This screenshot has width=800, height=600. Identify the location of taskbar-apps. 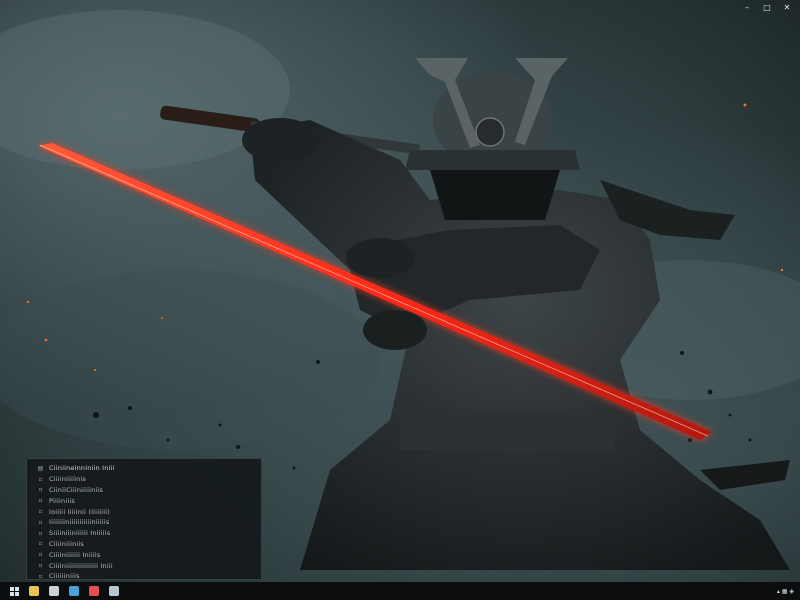
(72, 591).